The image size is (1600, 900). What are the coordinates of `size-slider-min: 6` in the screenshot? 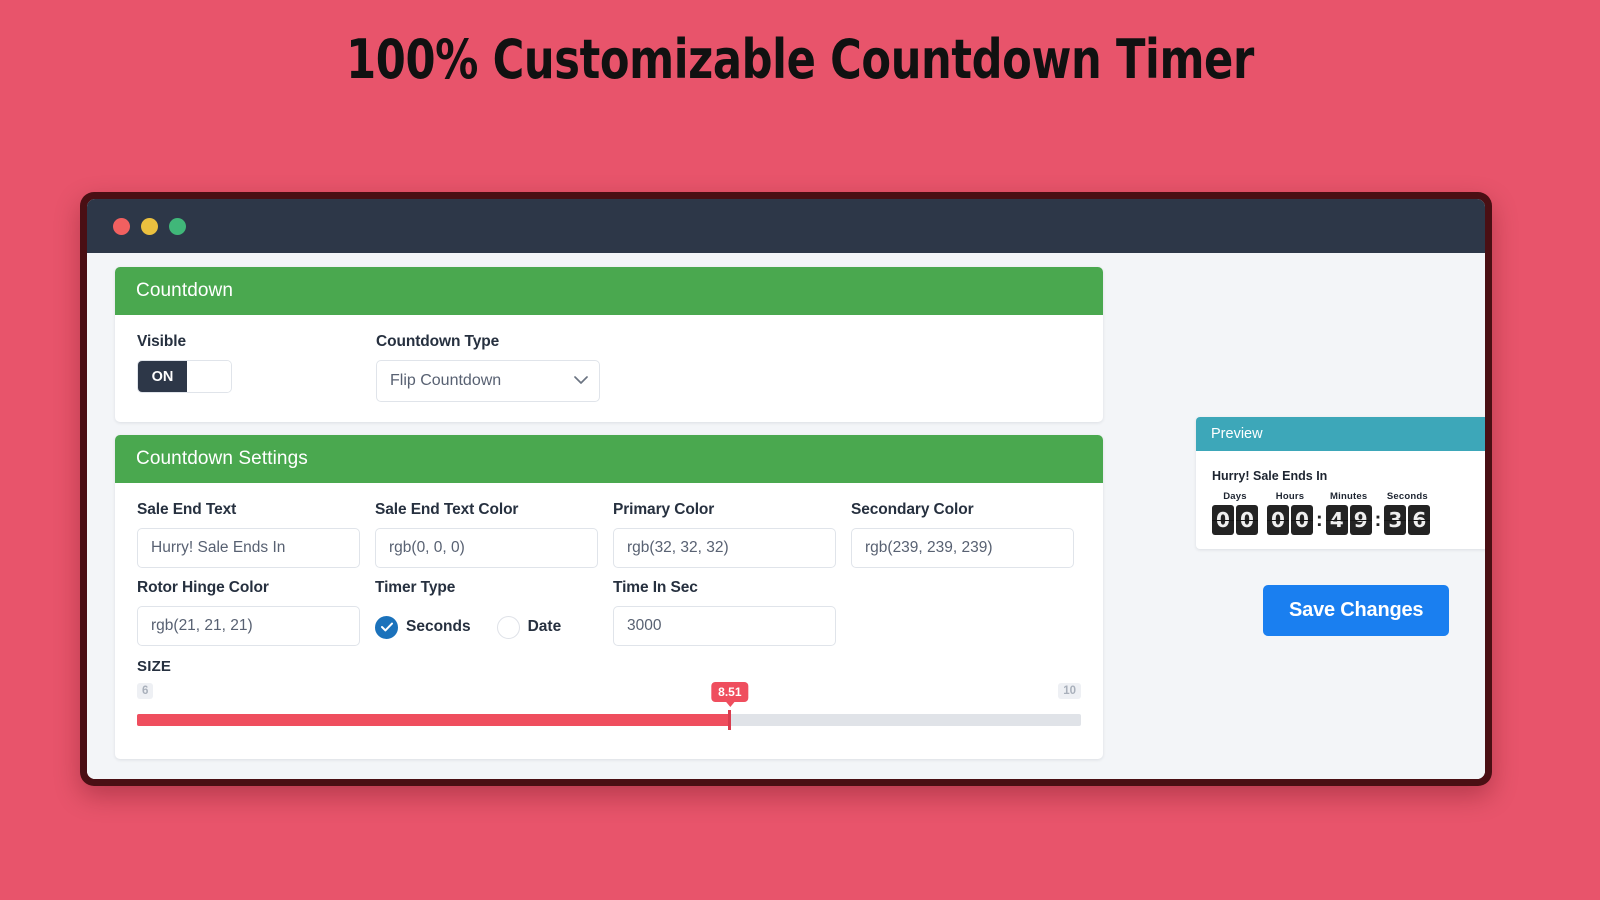 It's located at (145, 691).